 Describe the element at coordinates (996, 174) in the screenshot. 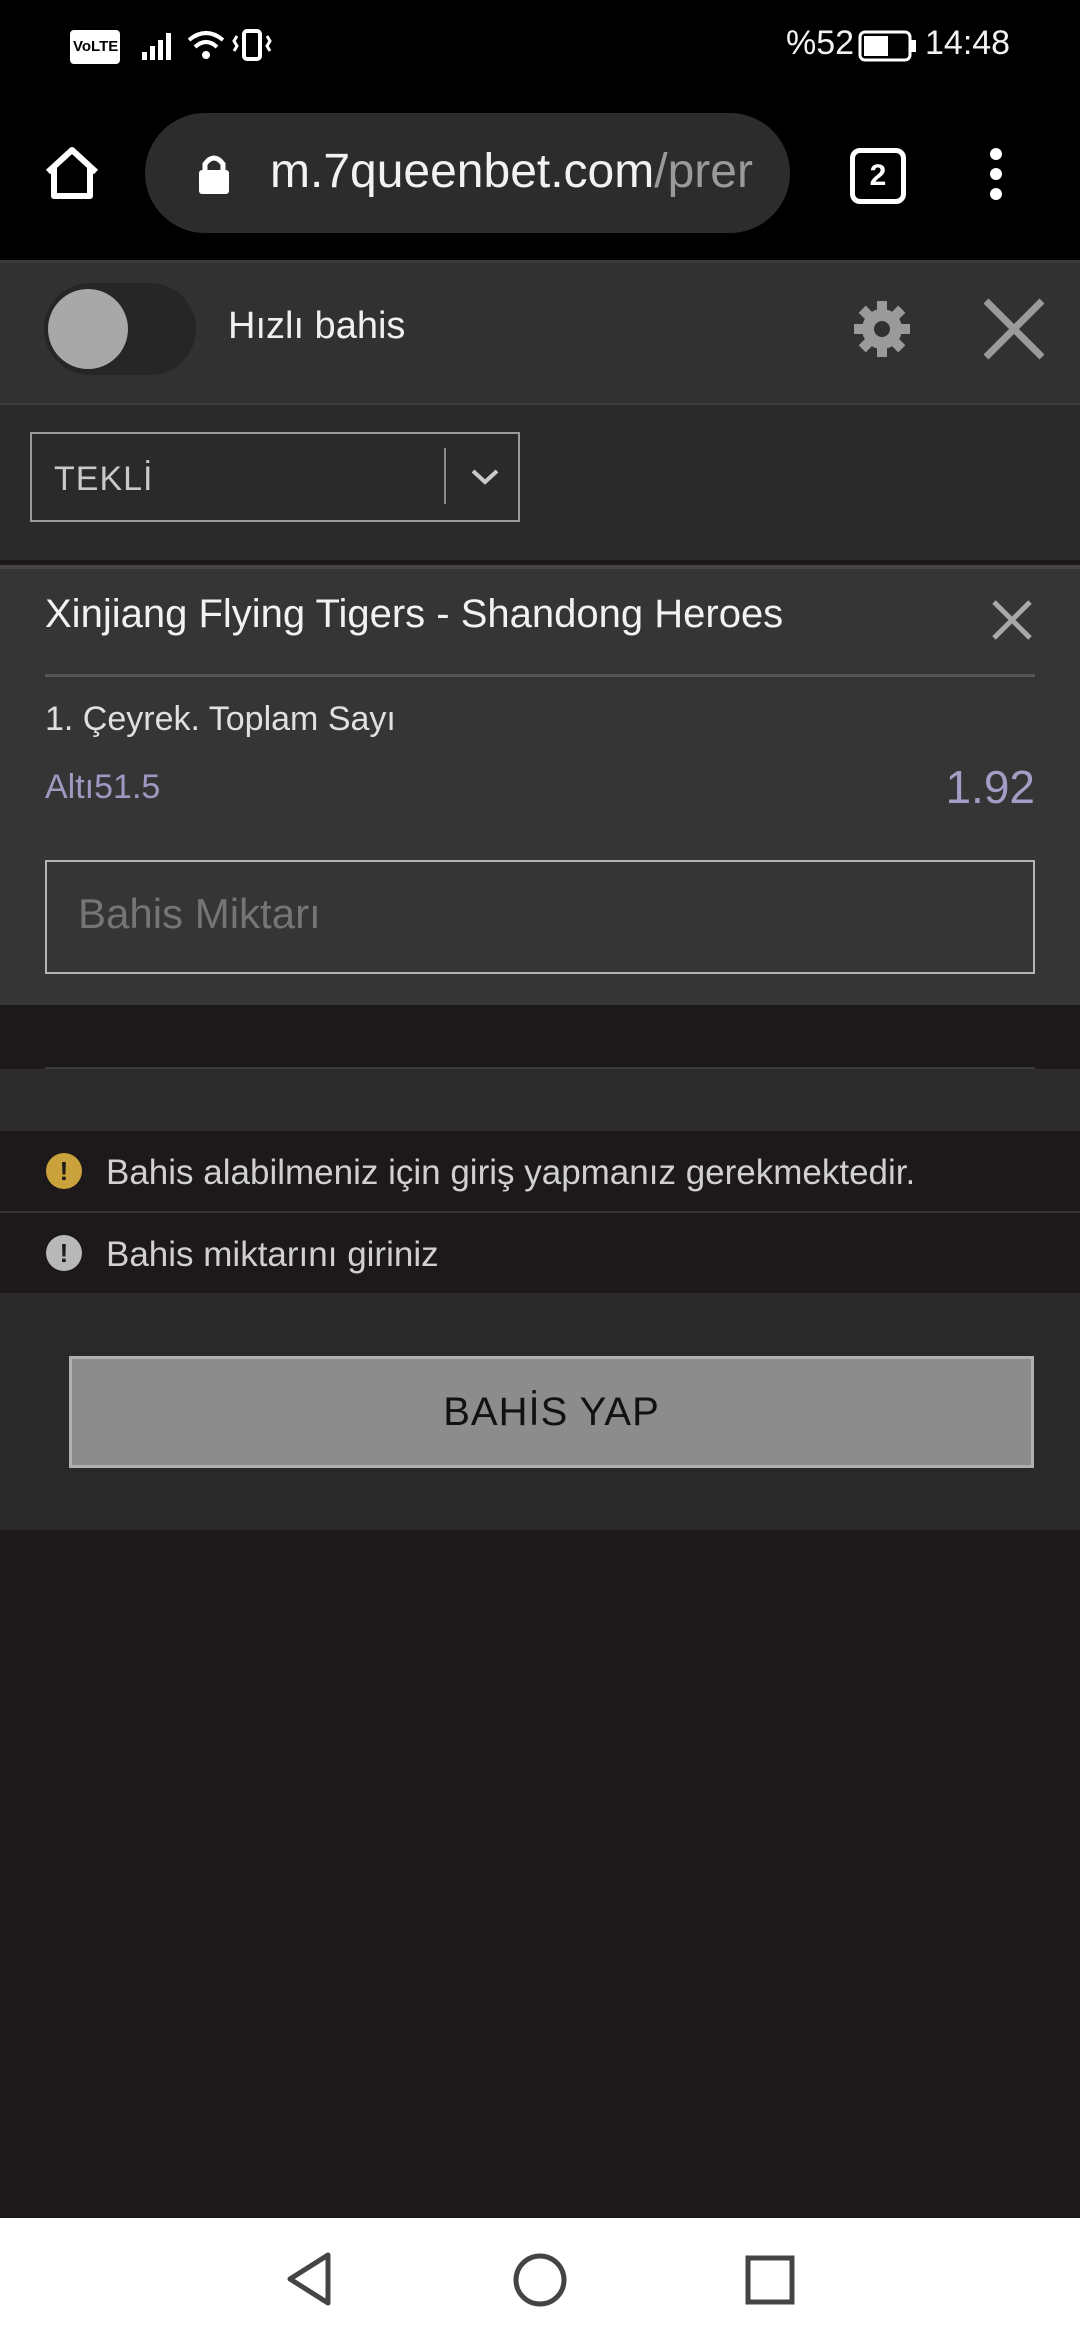

I see `more-menu-icon` at that location.